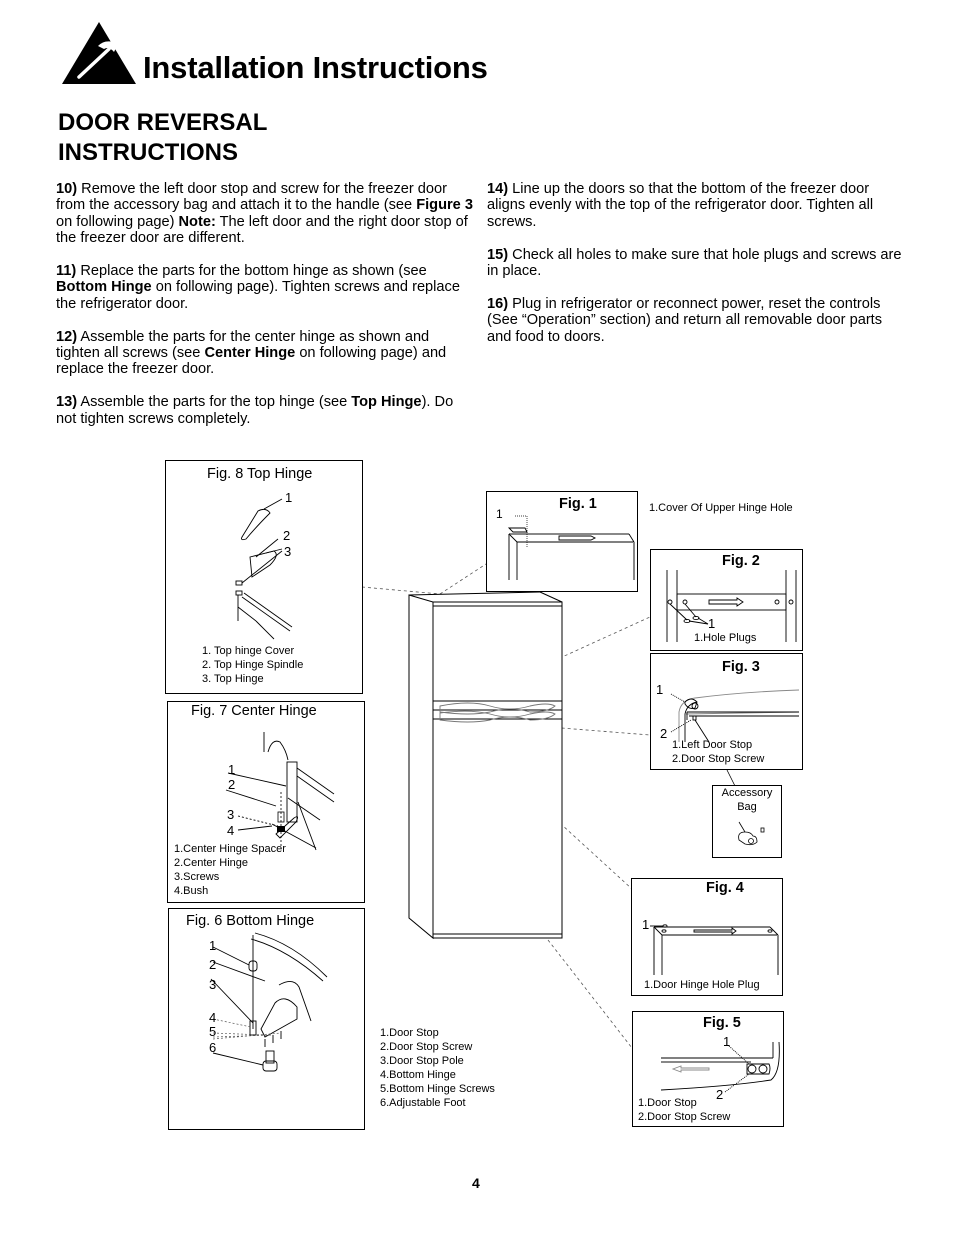  I want to click on fig4-legend: 1.Door Hinge Hole Plug, so click(702, 985).